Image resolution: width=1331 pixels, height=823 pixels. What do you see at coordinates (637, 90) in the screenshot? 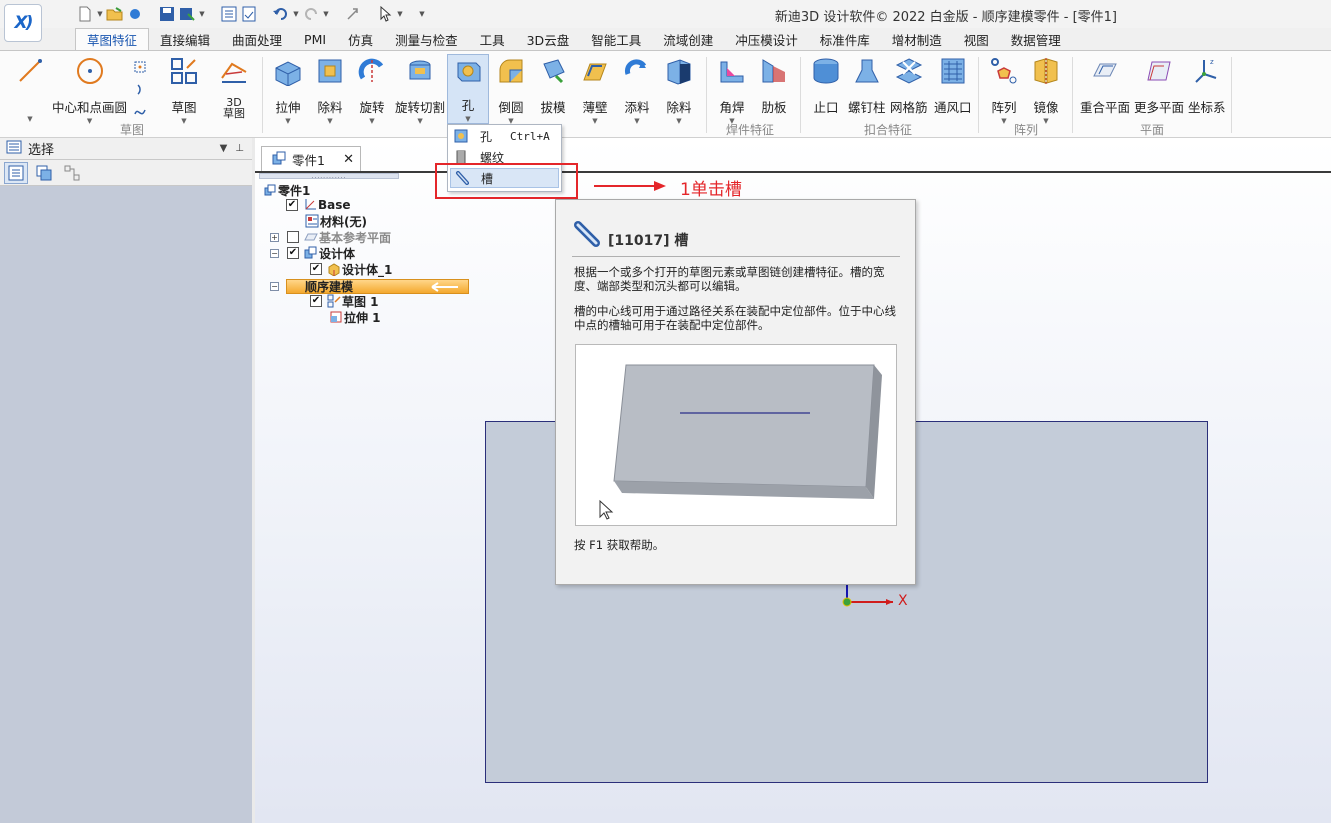
I see `add-button: 添料 ▼` at bounding box center [637, 90].